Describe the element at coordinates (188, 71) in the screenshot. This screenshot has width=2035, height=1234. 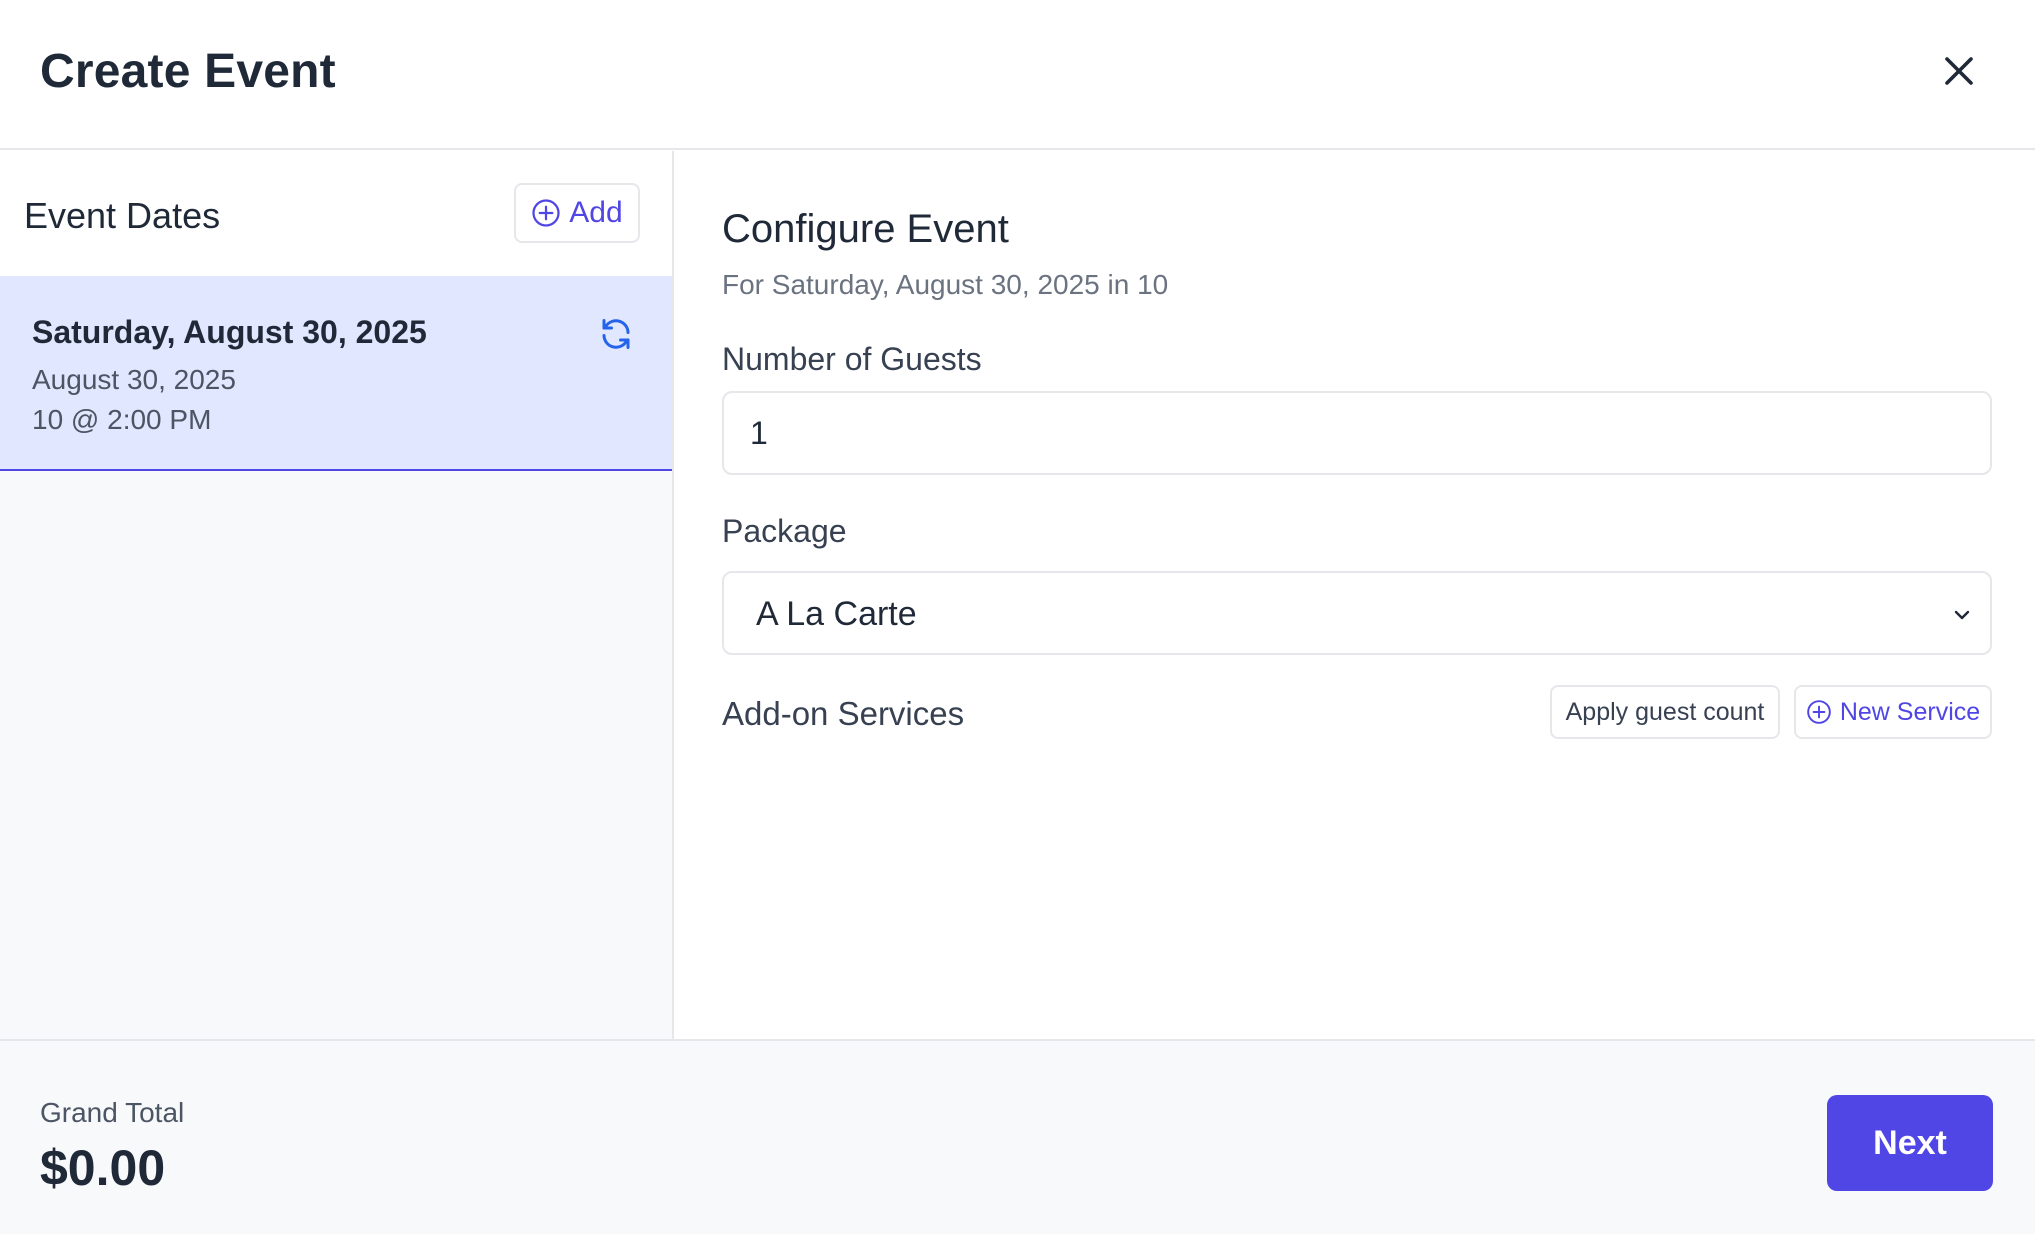
I see `page-title: Create Event` at that location.